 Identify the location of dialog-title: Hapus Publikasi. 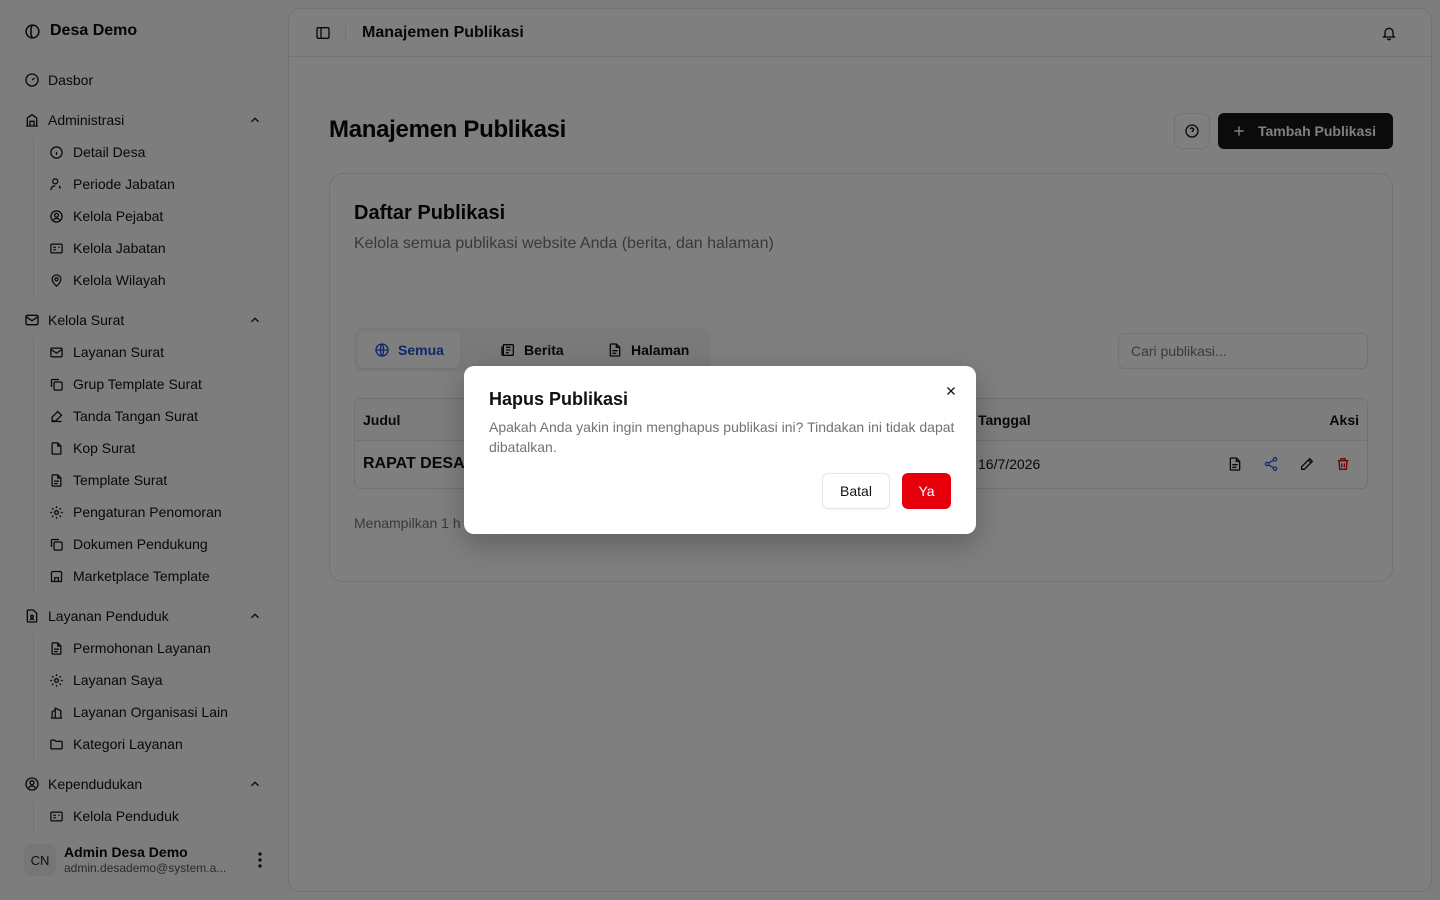
(559, 399).